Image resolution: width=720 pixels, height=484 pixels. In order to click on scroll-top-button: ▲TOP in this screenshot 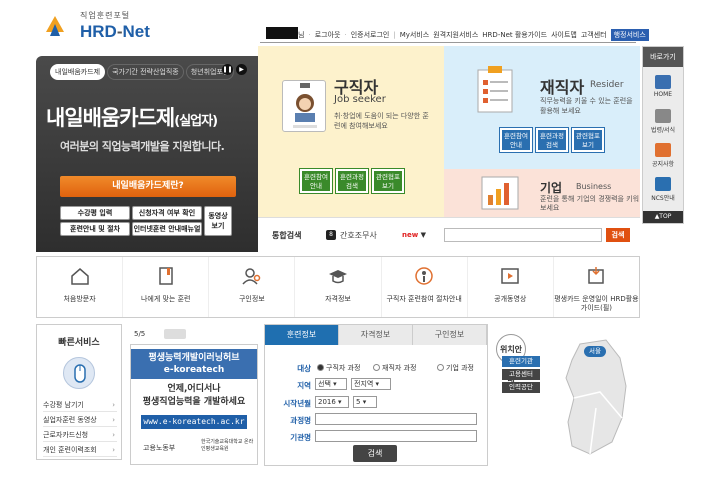, I will do `click(663, 217)`.